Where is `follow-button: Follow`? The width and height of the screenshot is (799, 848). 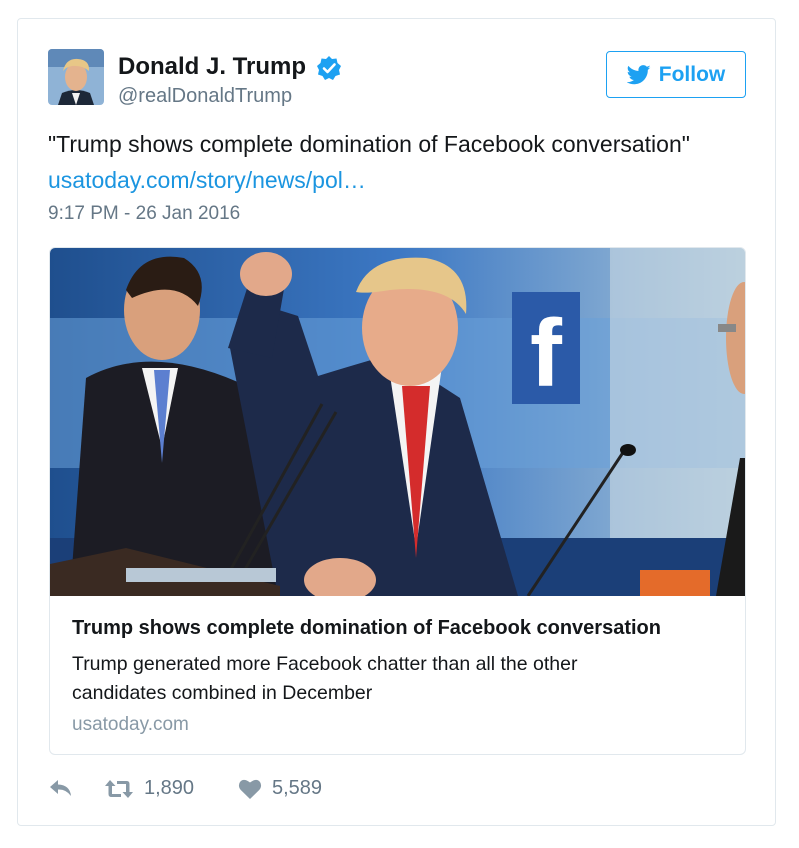
follow-button: Follow is located at coordinates (676, 74).